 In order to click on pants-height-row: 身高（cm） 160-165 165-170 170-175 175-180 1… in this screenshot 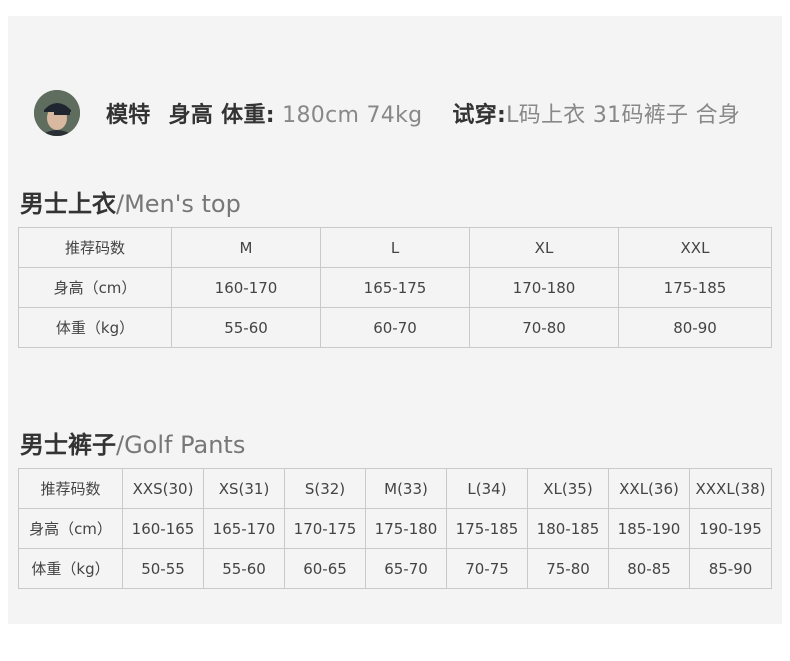, I will do `click(395, 528)`.